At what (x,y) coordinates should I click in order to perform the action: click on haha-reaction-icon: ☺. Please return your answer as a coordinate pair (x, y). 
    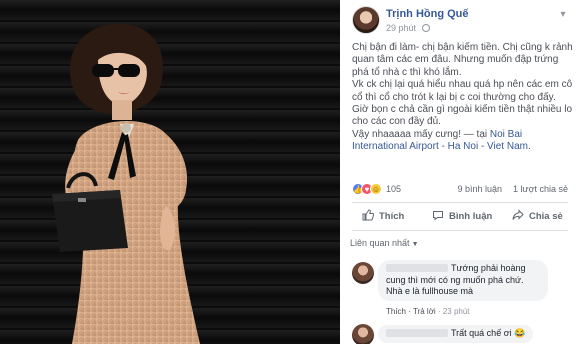
    Looking at the image, I should click on (376, 189).